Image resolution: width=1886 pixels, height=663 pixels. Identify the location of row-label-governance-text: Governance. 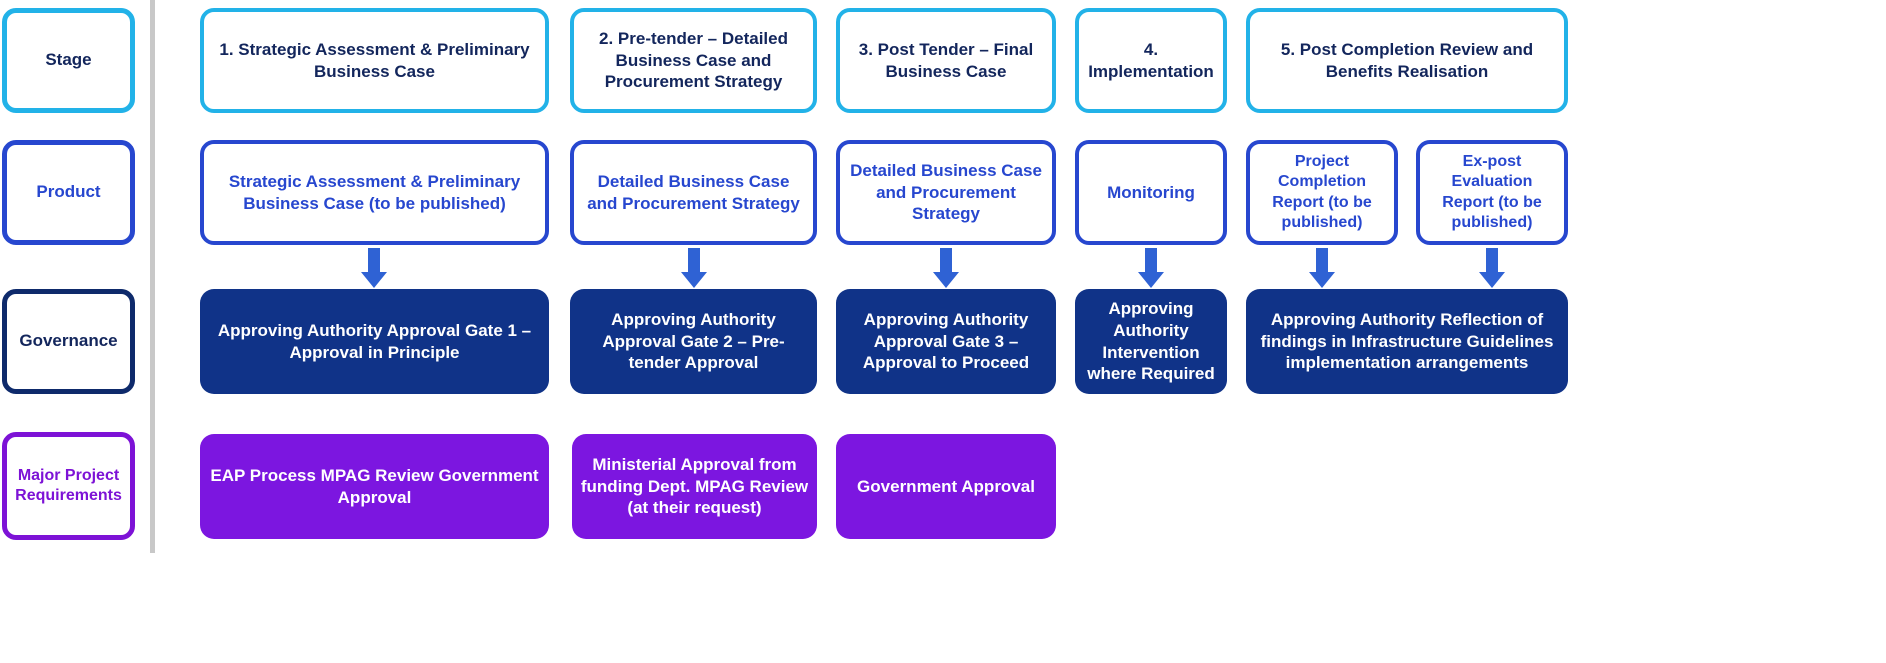
(68, 341).